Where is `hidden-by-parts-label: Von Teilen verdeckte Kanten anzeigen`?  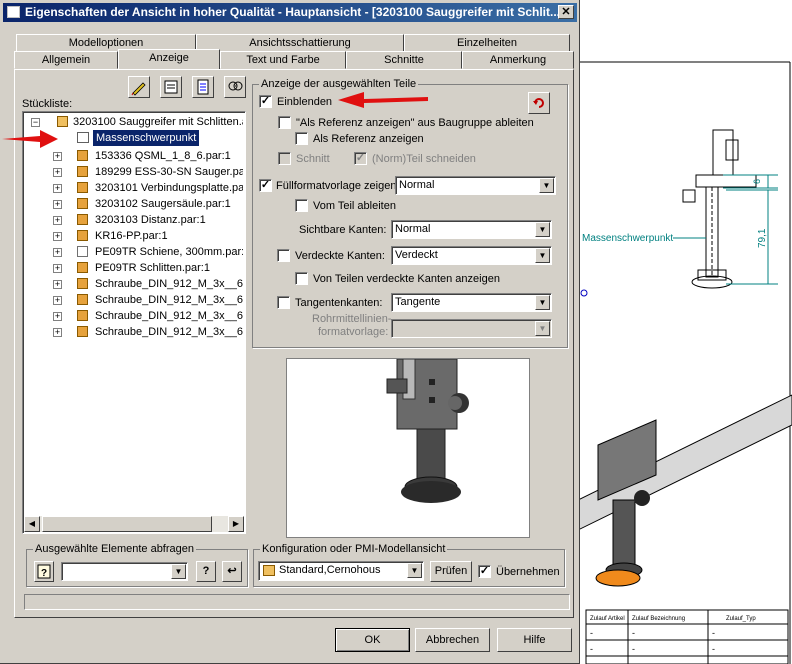
hidden-by-parts-label: Von Teilen verdeckte Kanten anzeigen is located at coordinates (406, 279).